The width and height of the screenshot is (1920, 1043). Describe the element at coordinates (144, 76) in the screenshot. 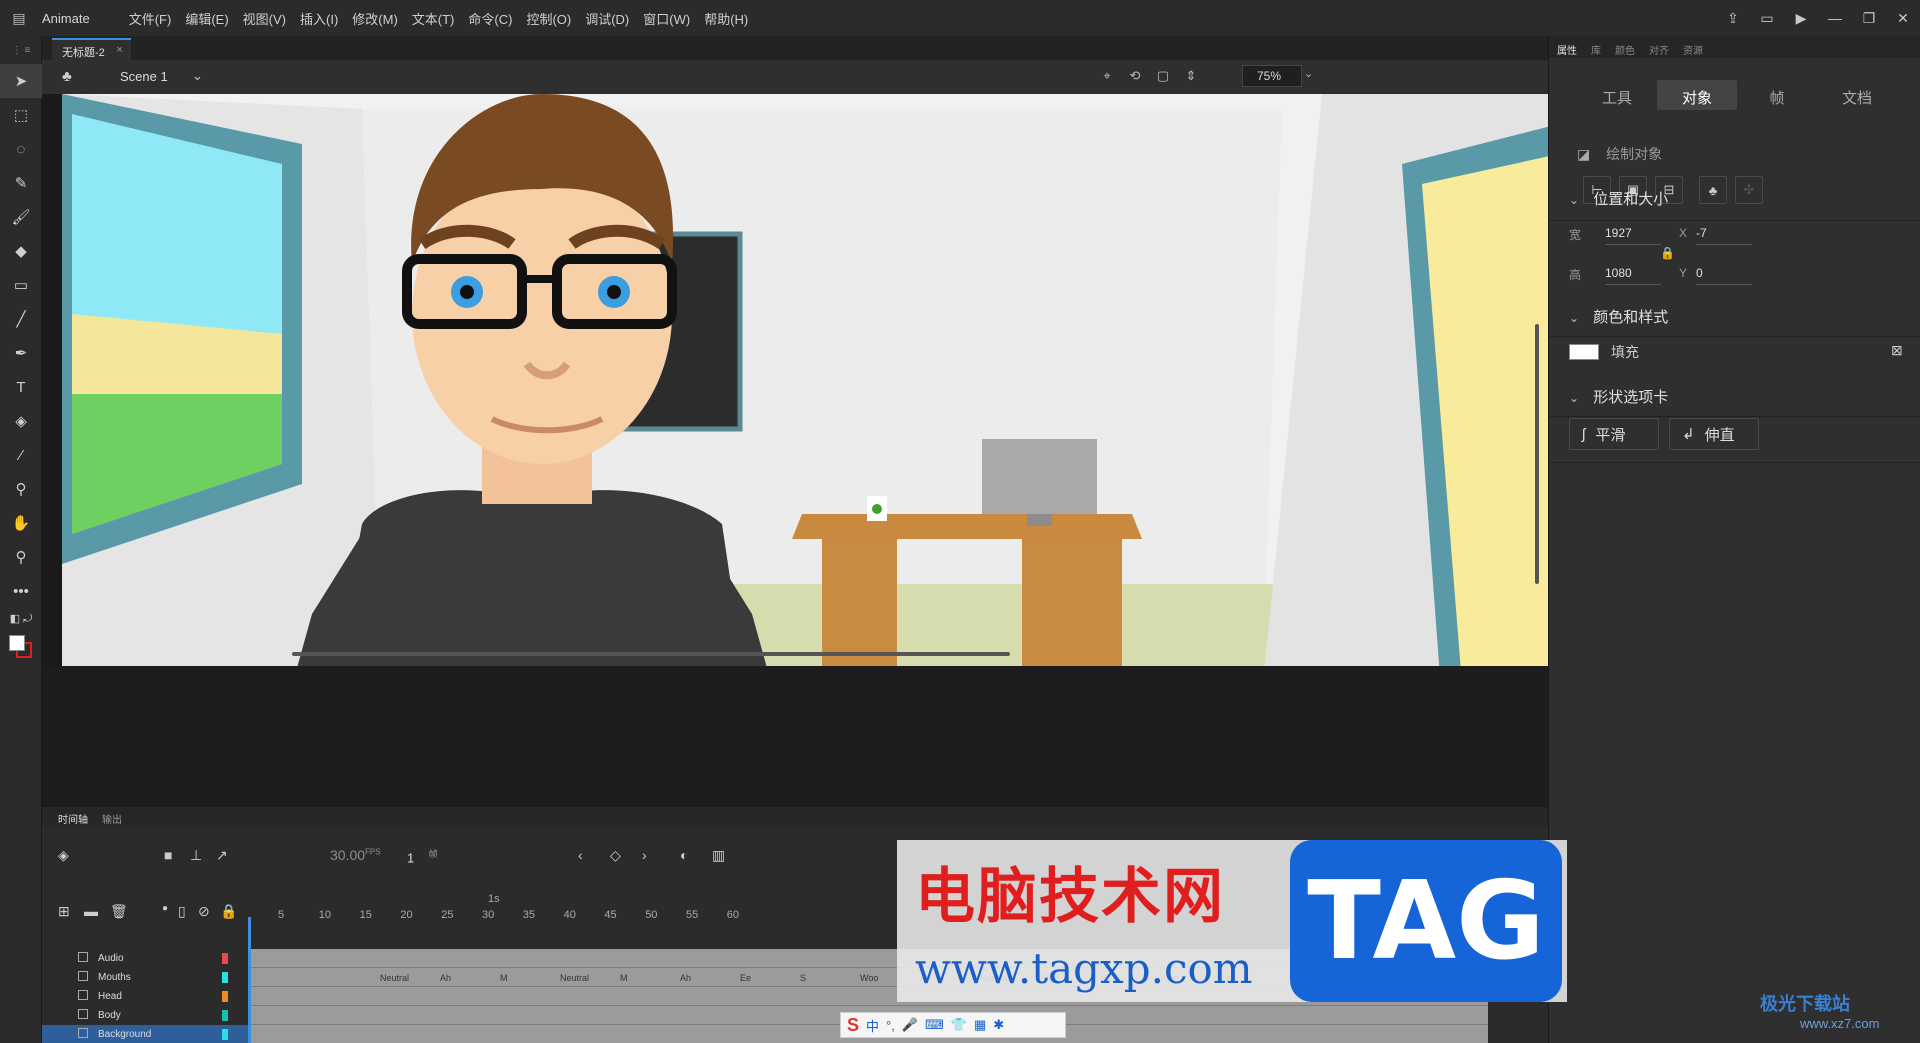

I see `scene-selector: Scene 1` at that location.